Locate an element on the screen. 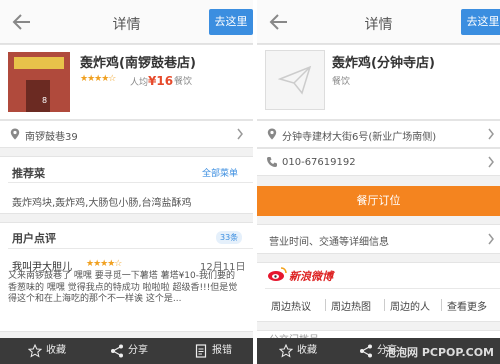  bottom-toolbar: 收藏 分享 报错 is located at coordinates (126, 351).